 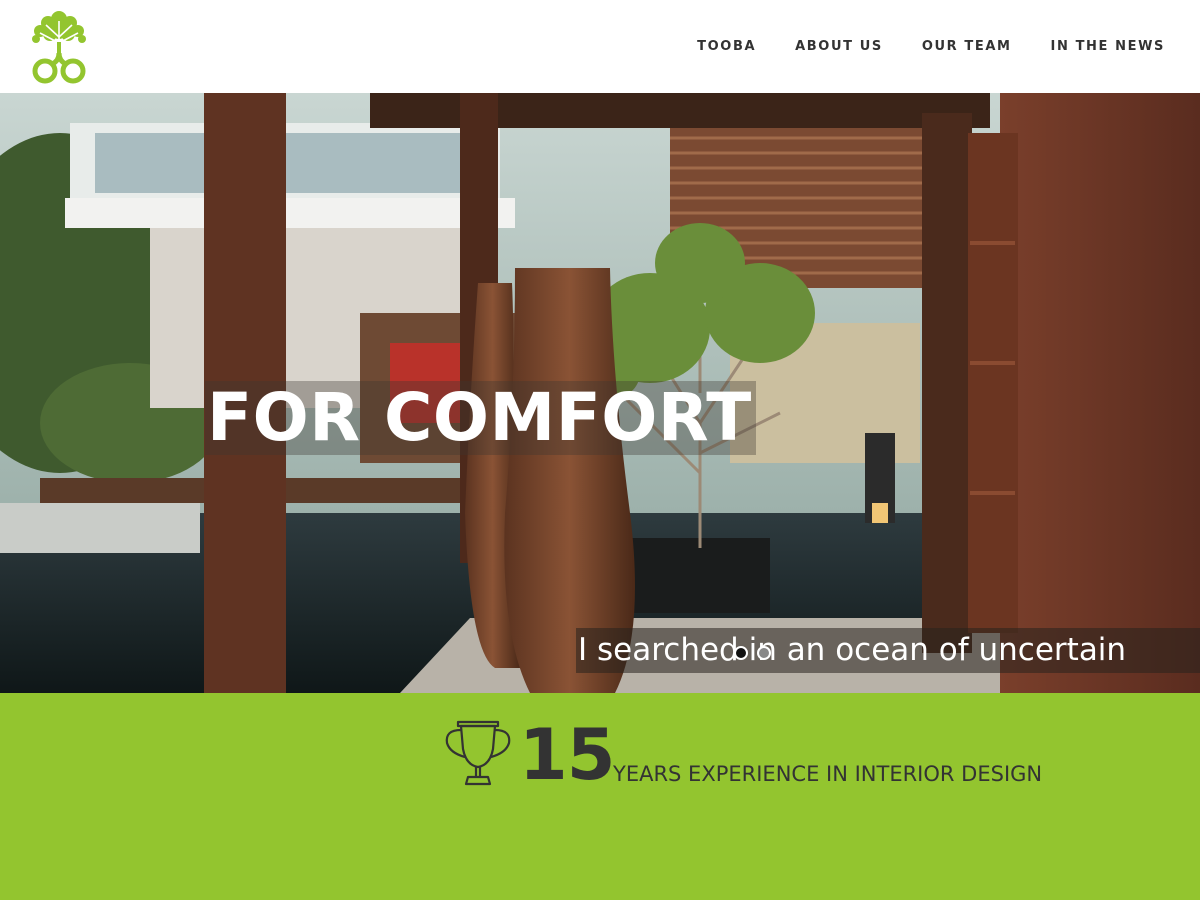 What do you see at coordinates (478, 753) in the screenshot?
I see `trophy-icon` at bounding box center [478, 753].